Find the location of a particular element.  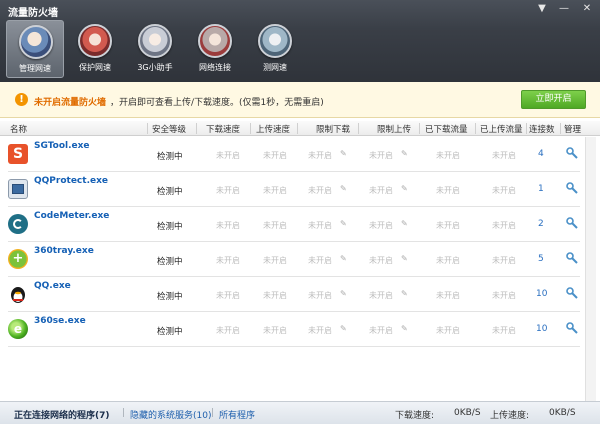

col-name: 名称 is located at coordinates (18, 129).